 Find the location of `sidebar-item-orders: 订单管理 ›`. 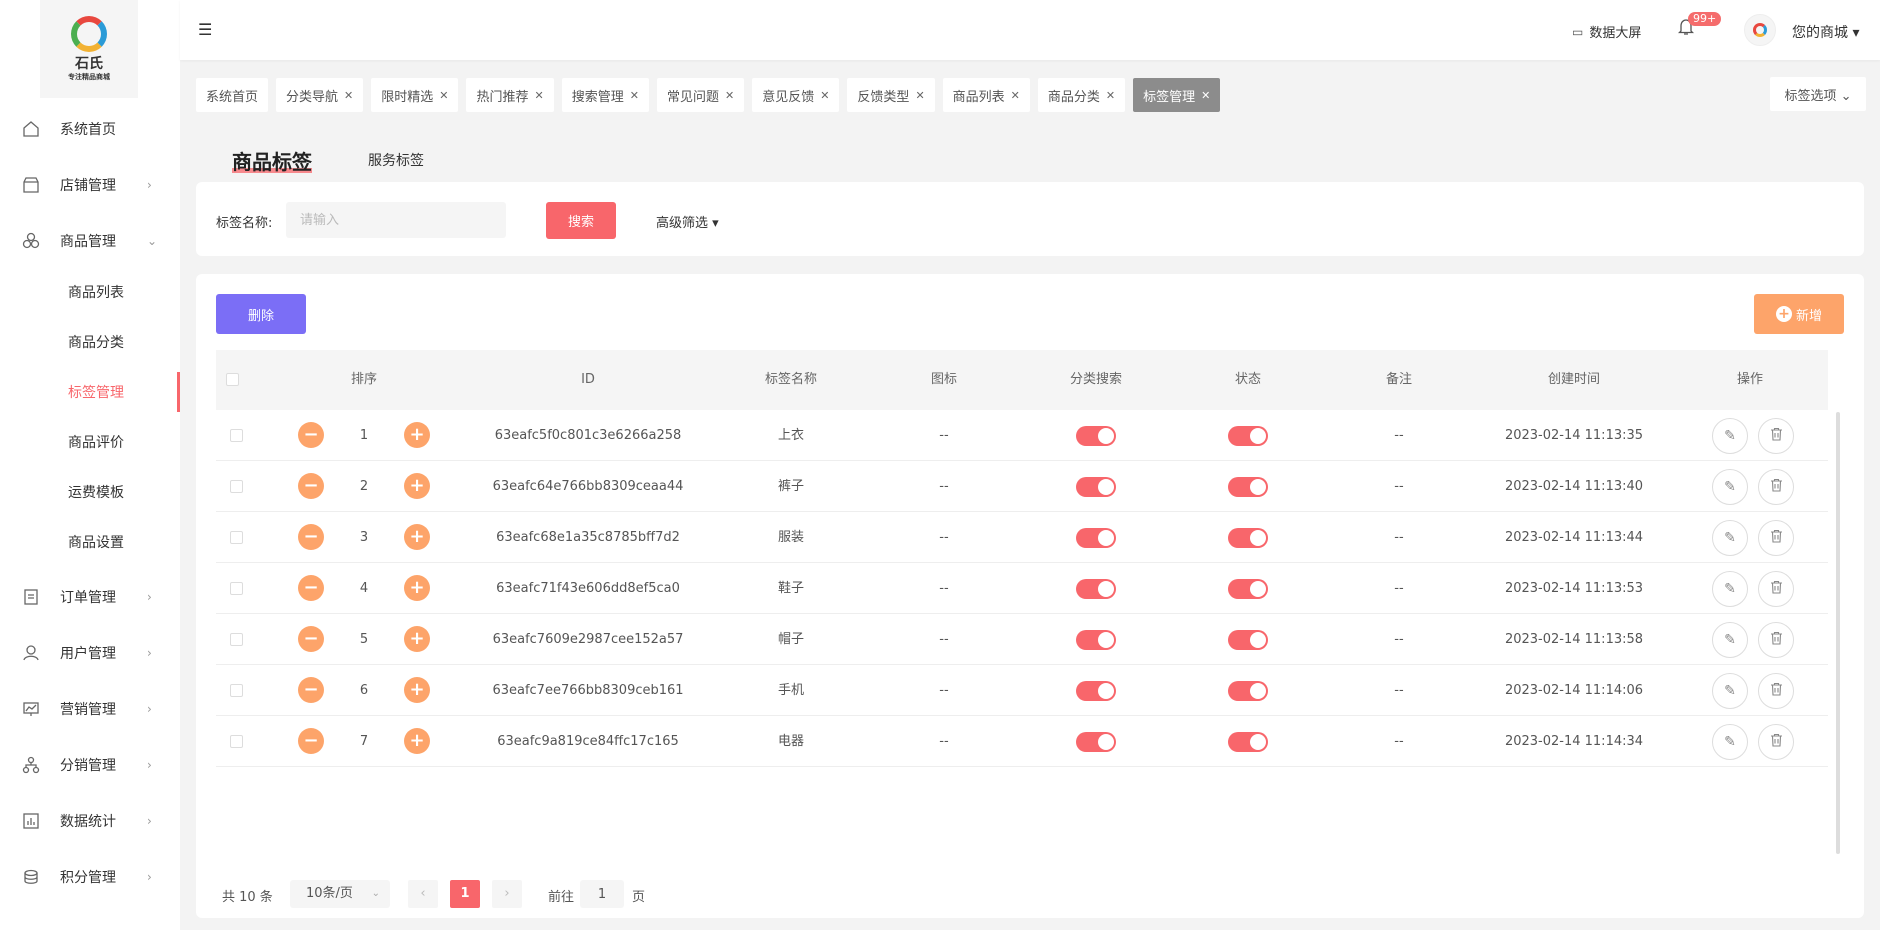

sidebar-item-orders: 订单管理 › is located at coordinates (90, 597).